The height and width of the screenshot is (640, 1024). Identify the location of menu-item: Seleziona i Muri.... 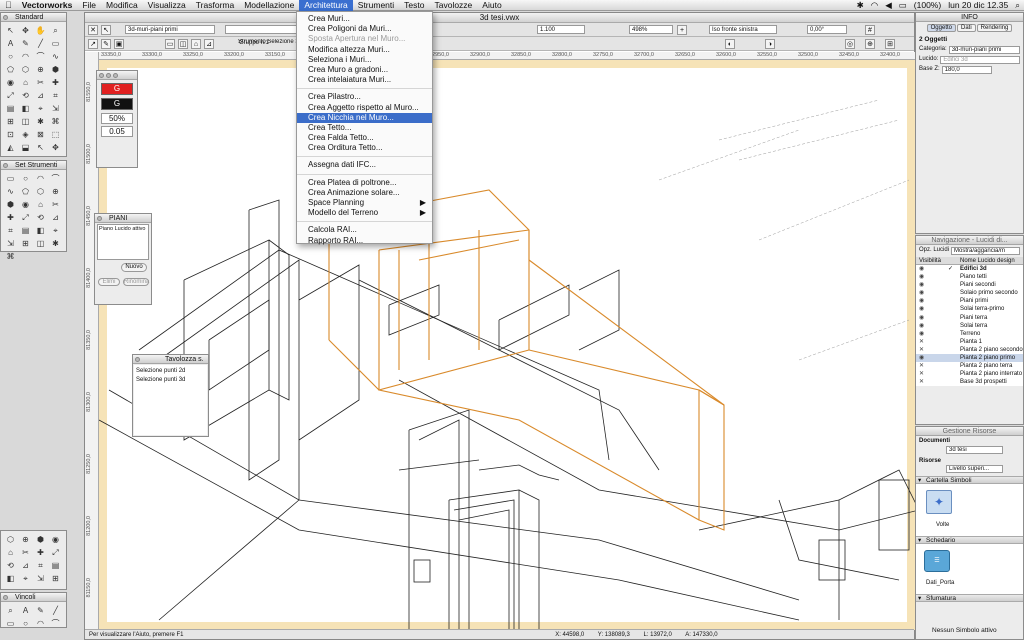
(364, 60).